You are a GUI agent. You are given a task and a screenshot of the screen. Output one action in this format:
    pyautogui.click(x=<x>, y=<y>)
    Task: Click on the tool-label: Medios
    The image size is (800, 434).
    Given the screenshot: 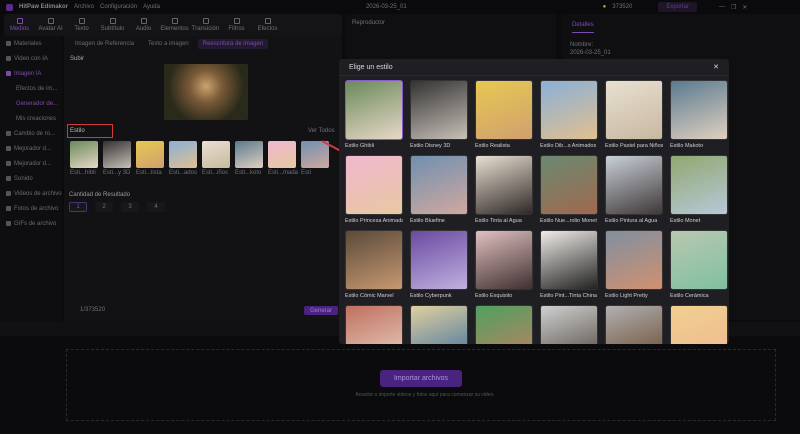 What is the action you would take?
    pyautogui.click(x=19, y=29)
    